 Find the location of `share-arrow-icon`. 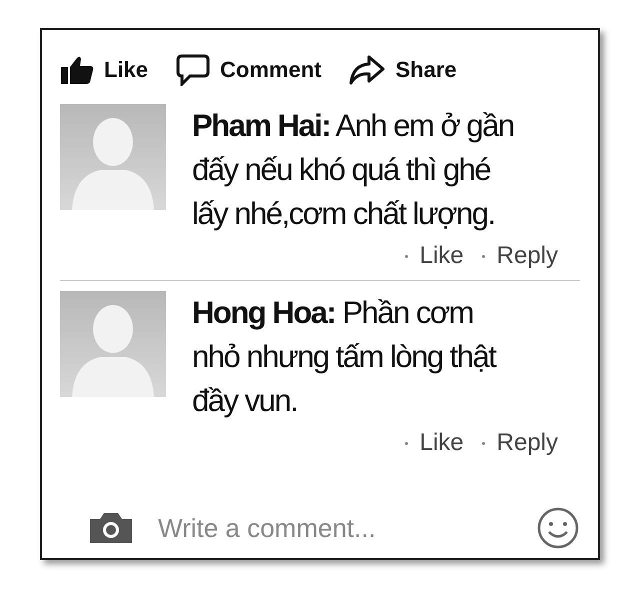

share-arrow-icon is located at coordinates (367, 70).